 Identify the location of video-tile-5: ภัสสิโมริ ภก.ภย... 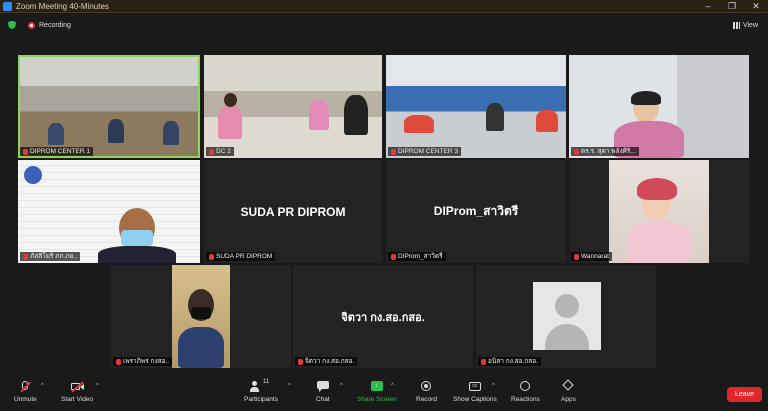
(109, 211).